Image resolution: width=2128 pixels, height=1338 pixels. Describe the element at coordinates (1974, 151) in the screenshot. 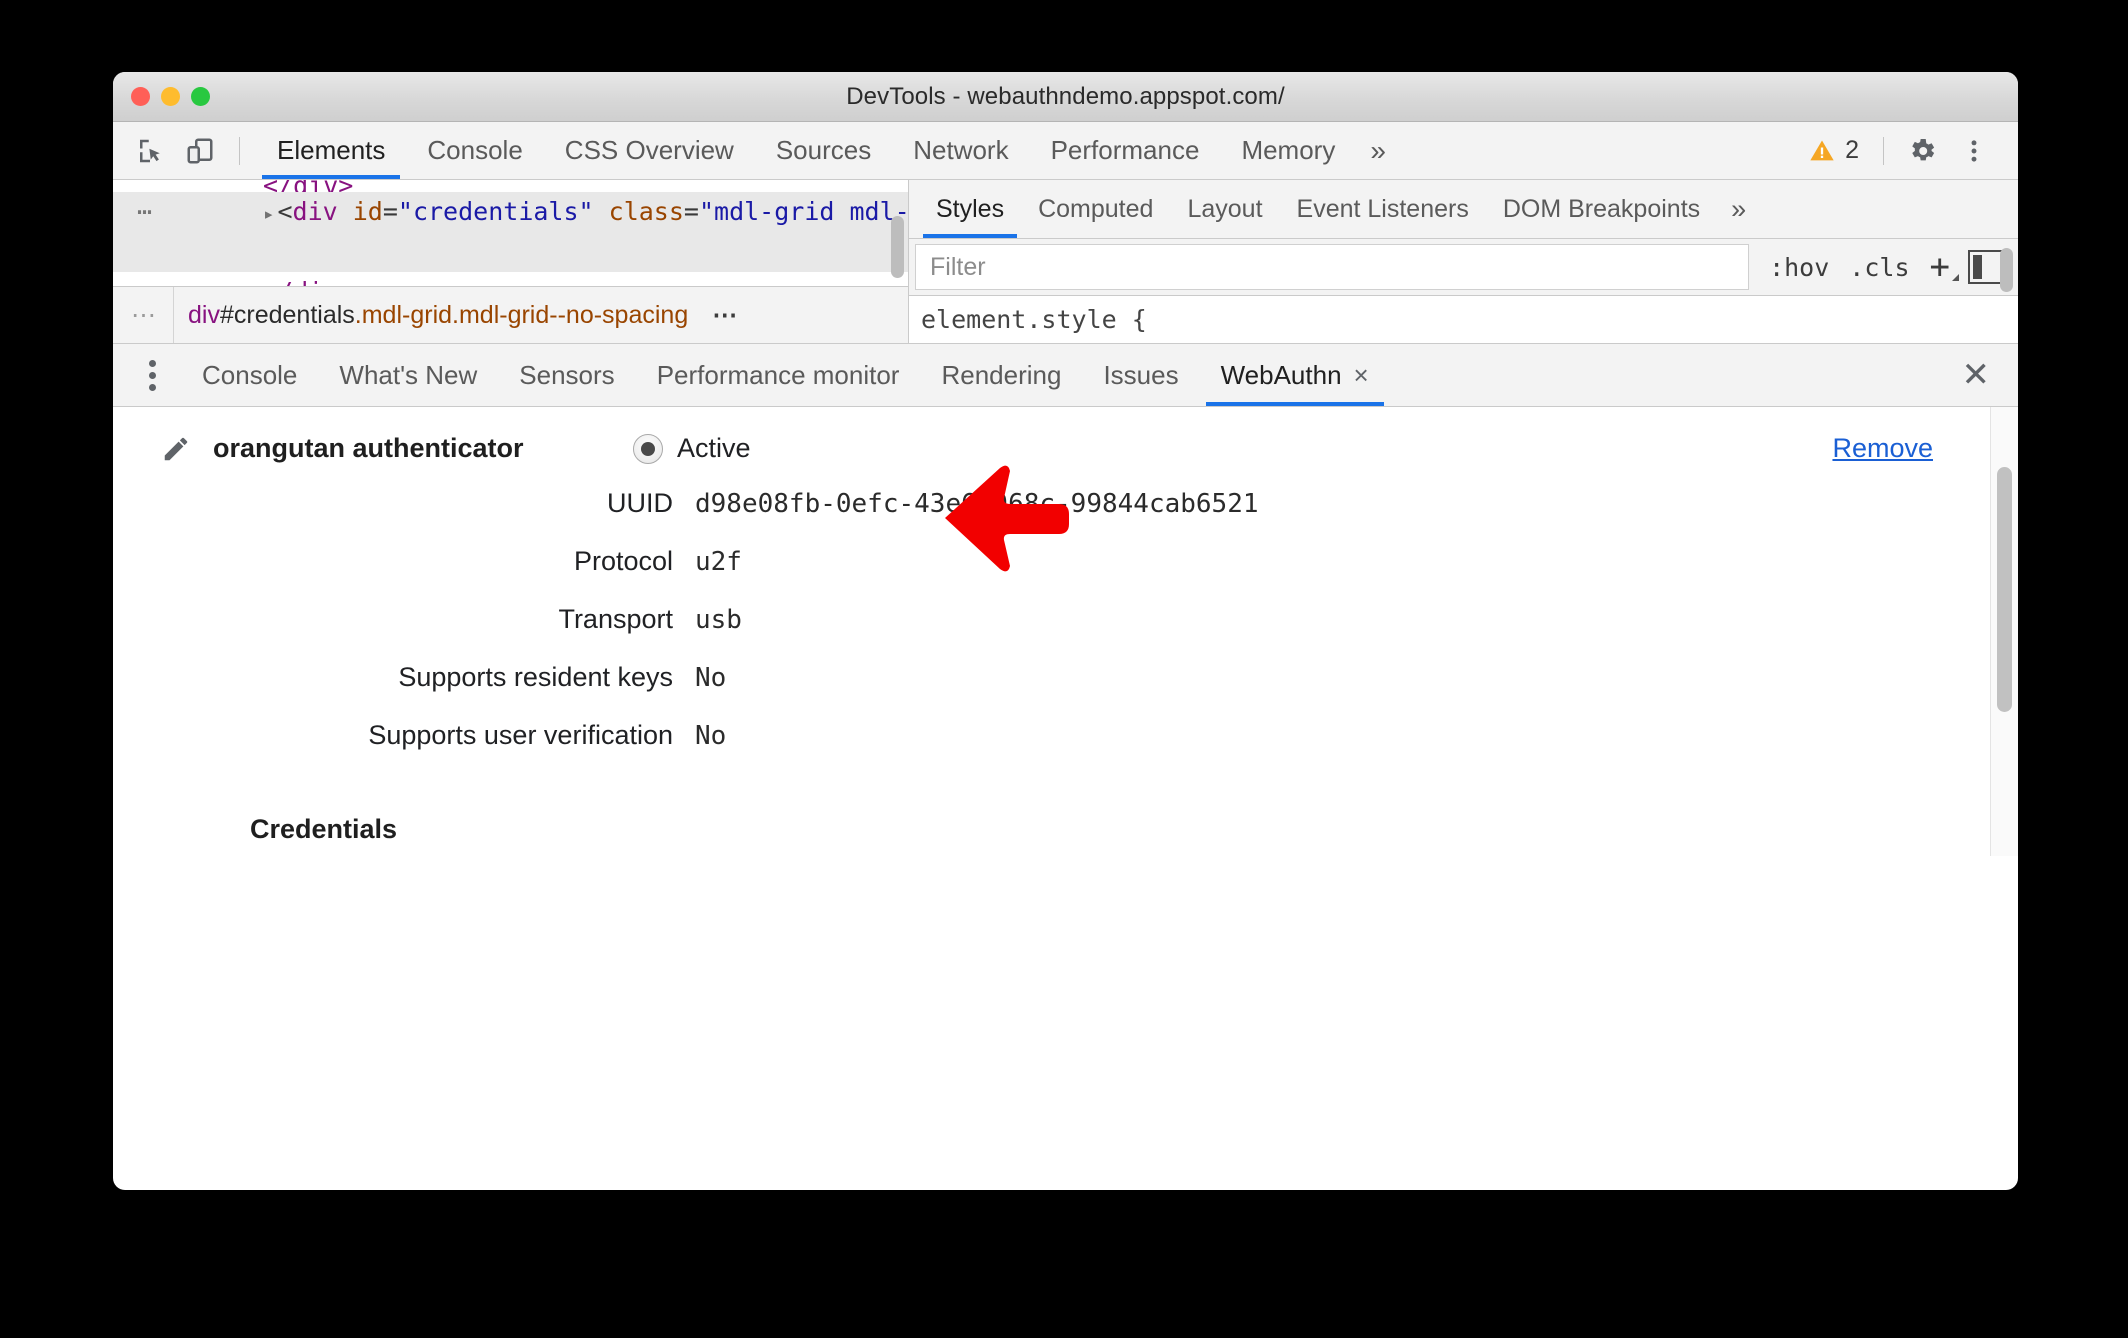

I see `kebab-menu-icon` at that location.